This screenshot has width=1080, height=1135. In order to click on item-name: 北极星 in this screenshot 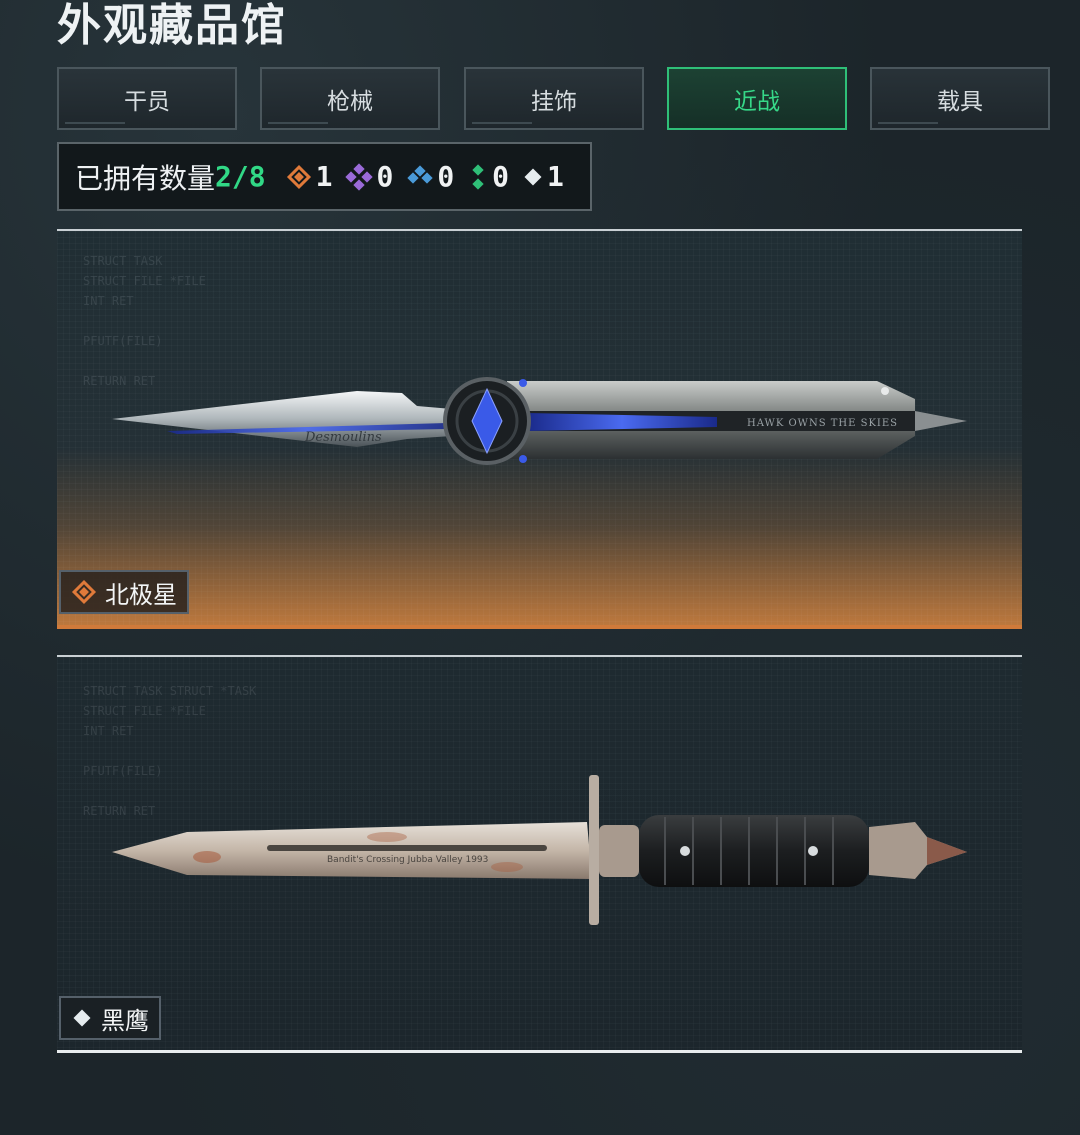, I will do `click(141, 594)`.